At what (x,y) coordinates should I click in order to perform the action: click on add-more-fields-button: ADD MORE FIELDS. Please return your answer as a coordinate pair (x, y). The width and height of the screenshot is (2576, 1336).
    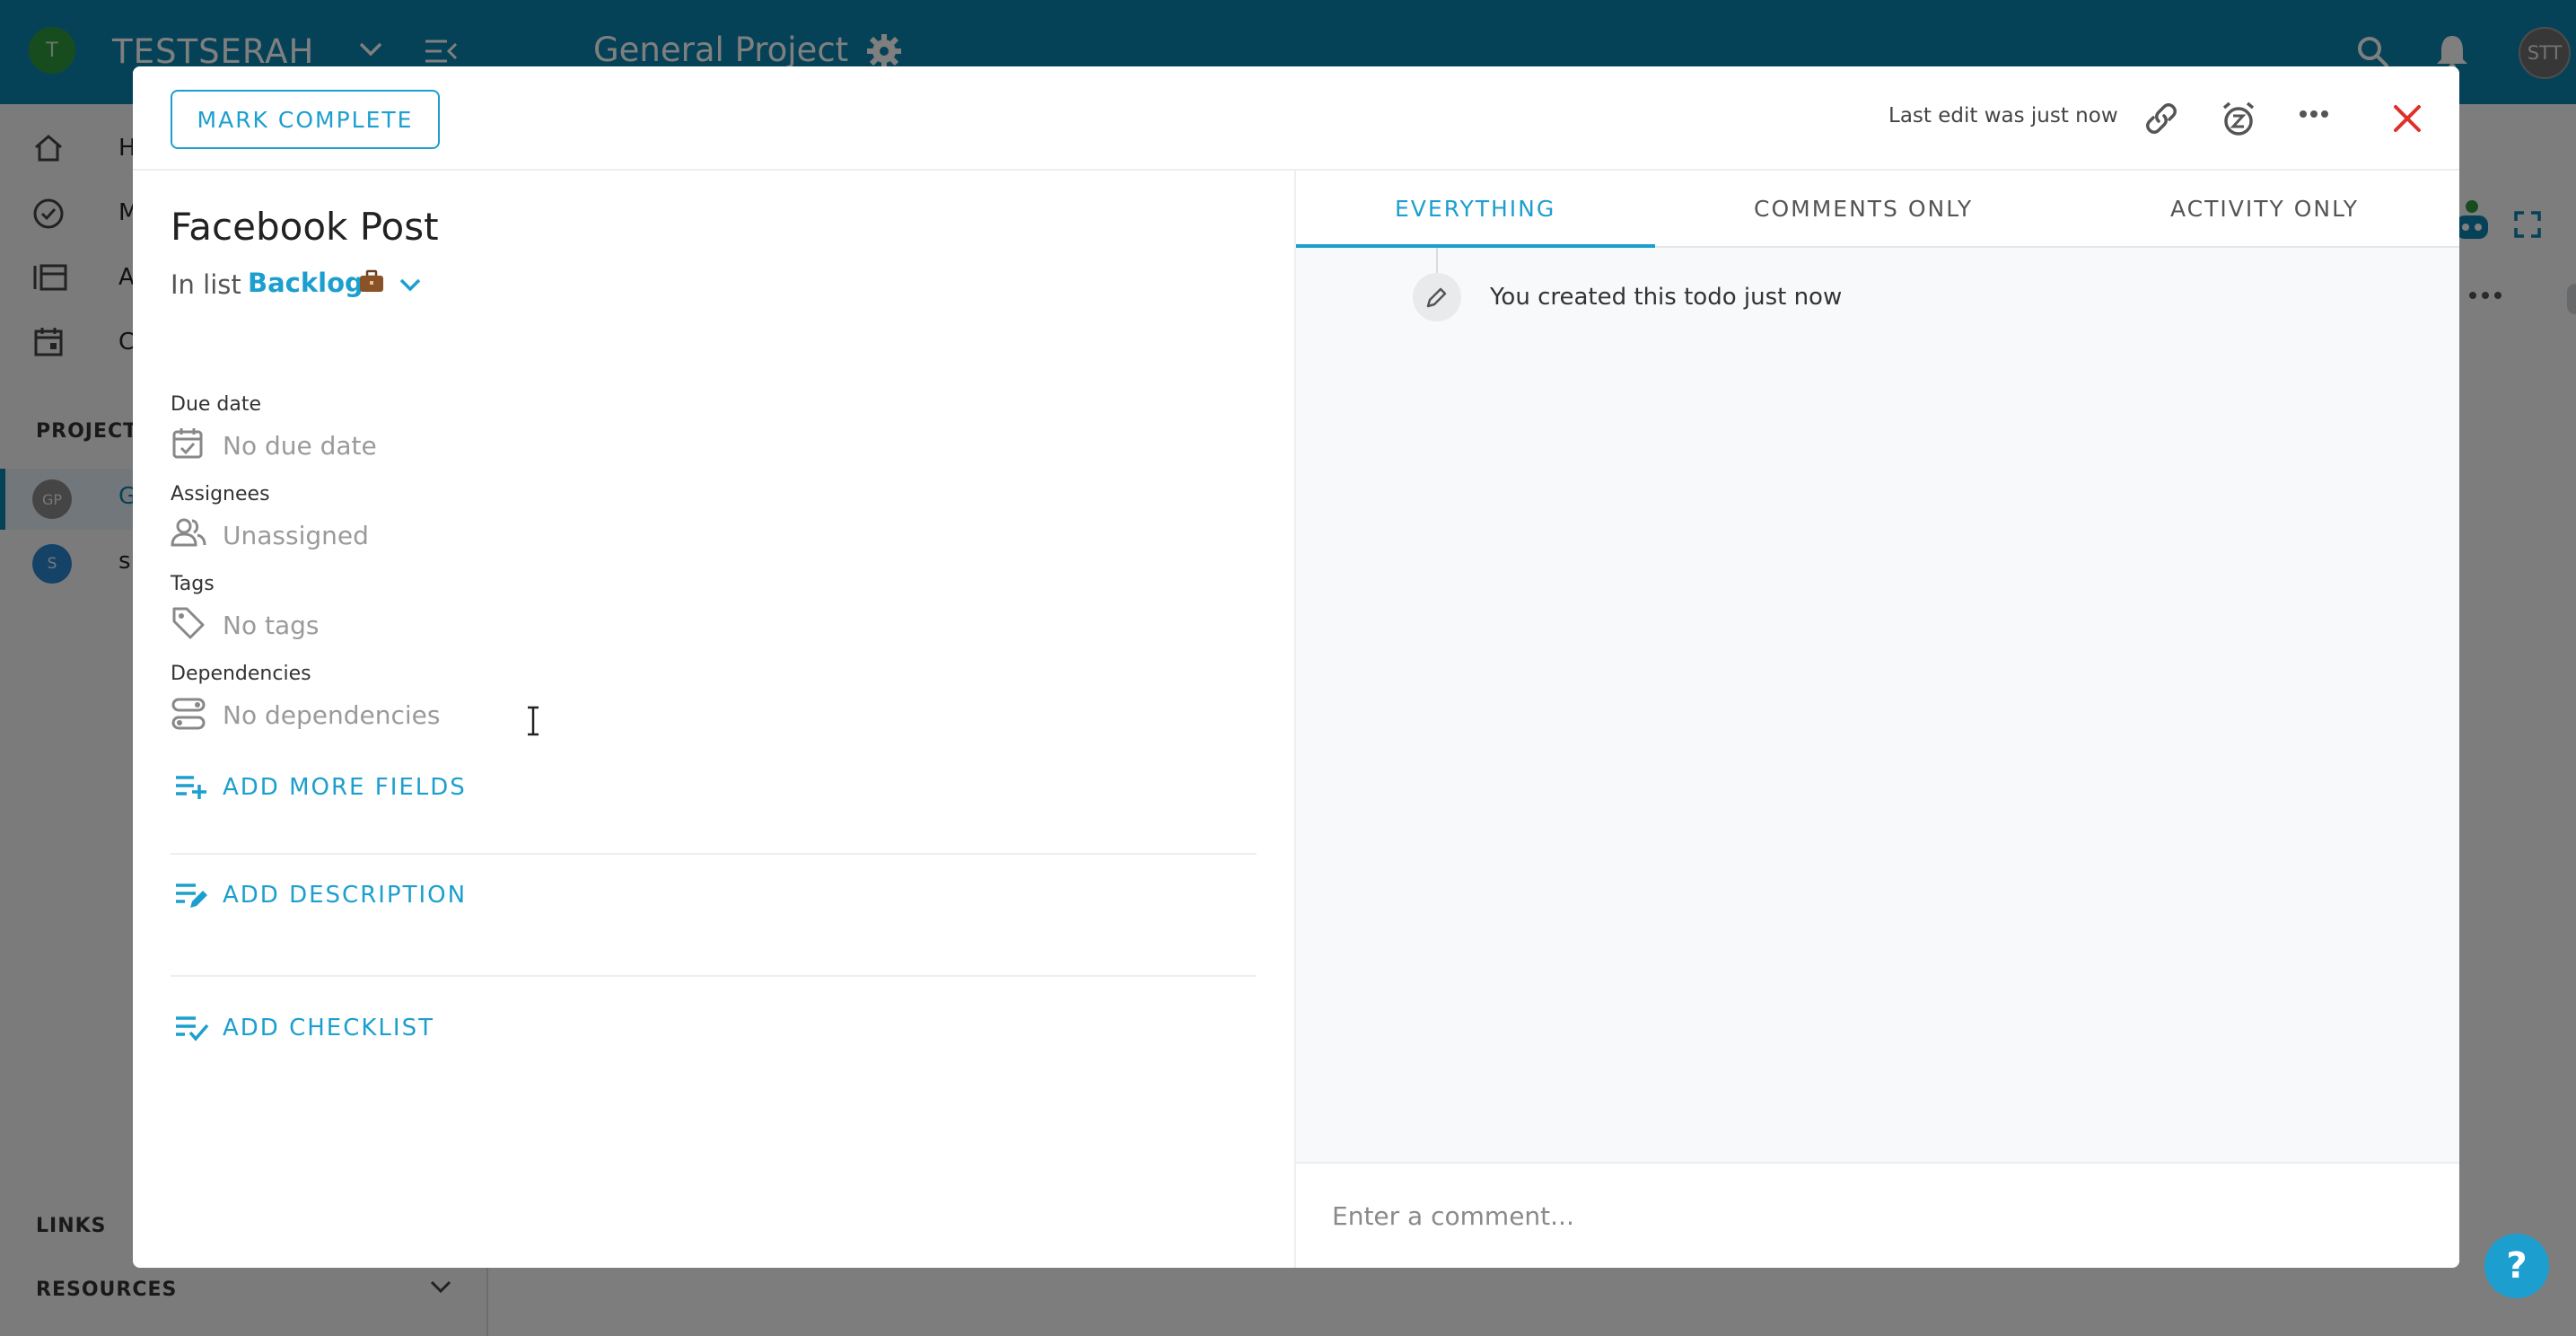
    Looking at the image, I should click on (345, 787).